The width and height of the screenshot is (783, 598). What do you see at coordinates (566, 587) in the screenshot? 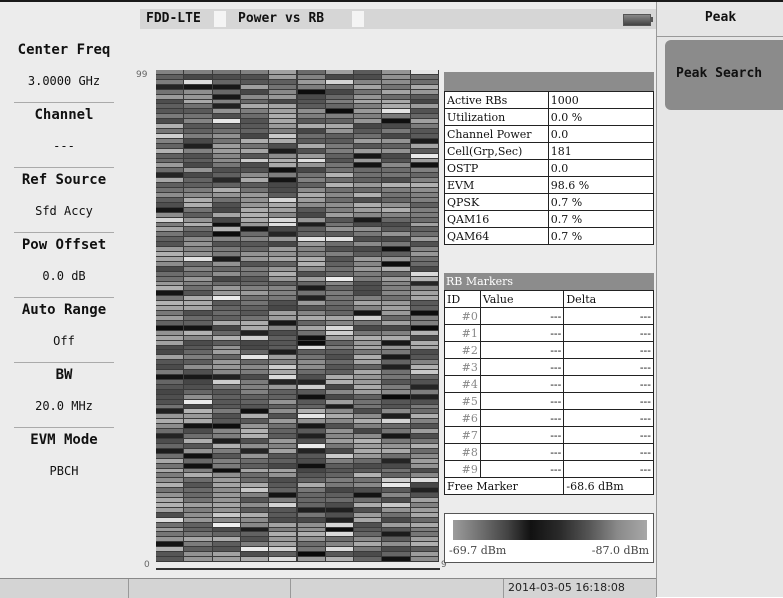
I see `datetime-display: 2014-03-05 16:18:08` at bounding box center [566, 587].